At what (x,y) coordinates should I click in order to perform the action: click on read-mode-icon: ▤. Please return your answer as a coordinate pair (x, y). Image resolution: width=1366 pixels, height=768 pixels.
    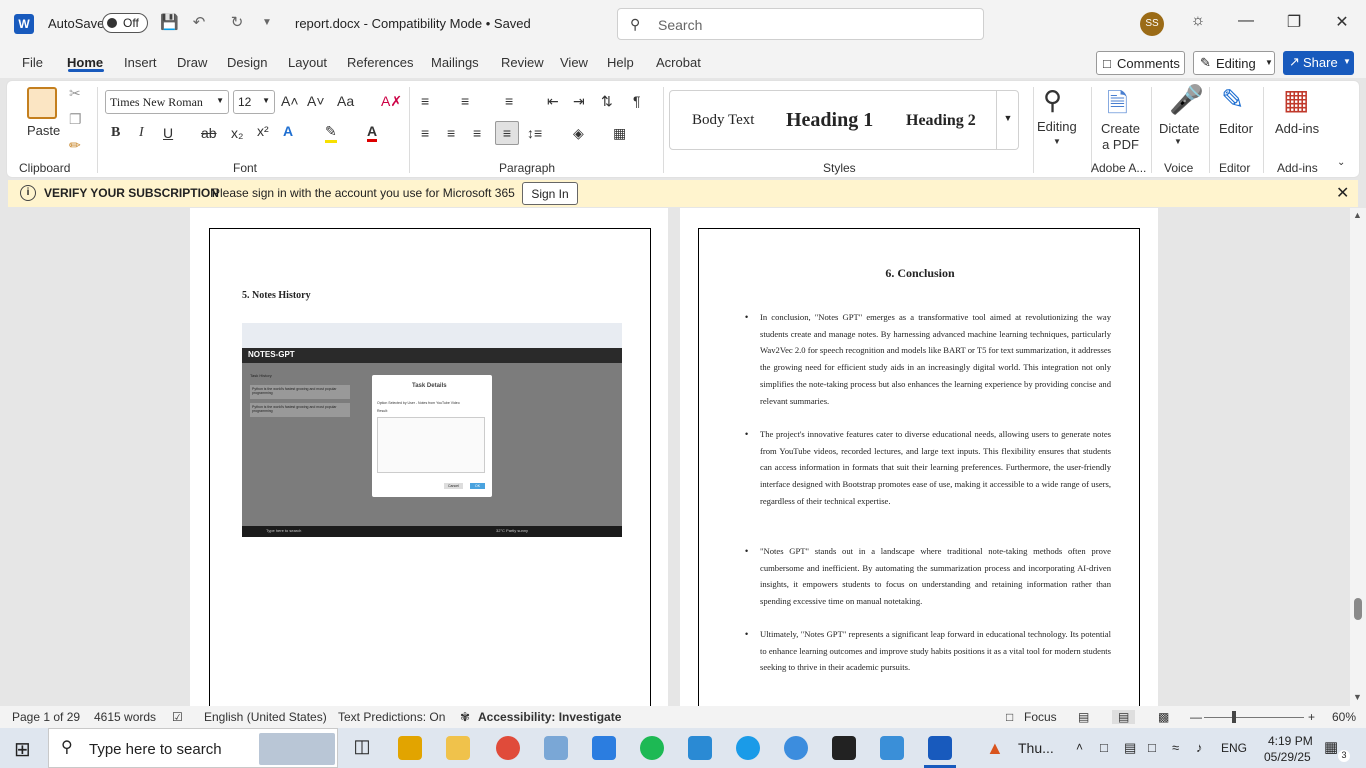
    Looking at the image, I should click on (1083, 717).